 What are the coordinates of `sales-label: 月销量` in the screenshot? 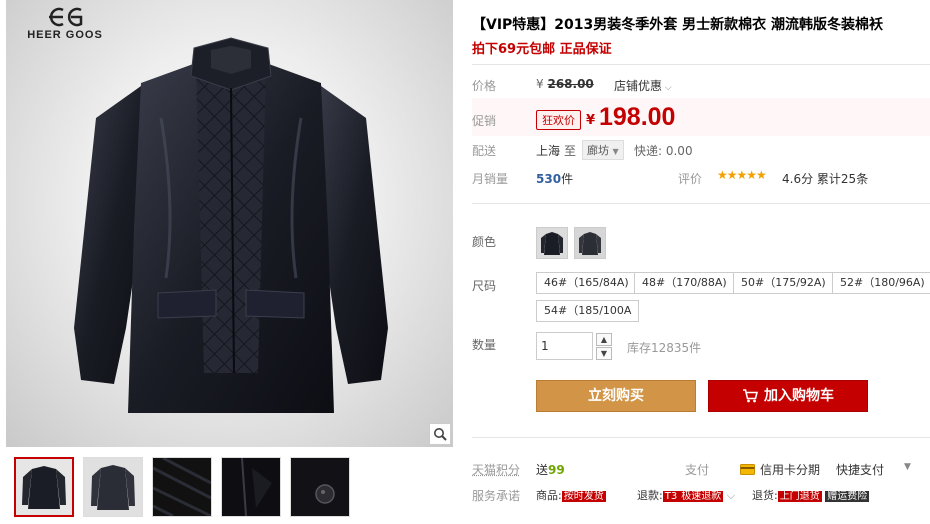 It's located at (490, 179).